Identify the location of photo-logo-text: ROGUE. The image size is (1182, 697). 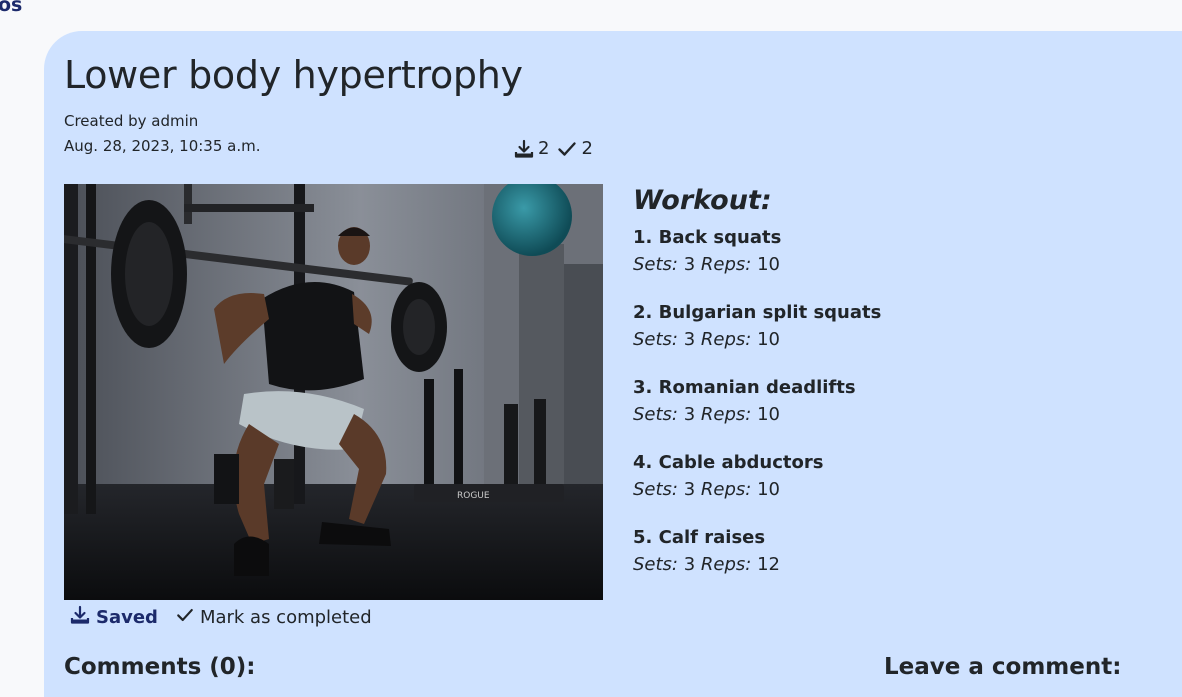
(473, 496).